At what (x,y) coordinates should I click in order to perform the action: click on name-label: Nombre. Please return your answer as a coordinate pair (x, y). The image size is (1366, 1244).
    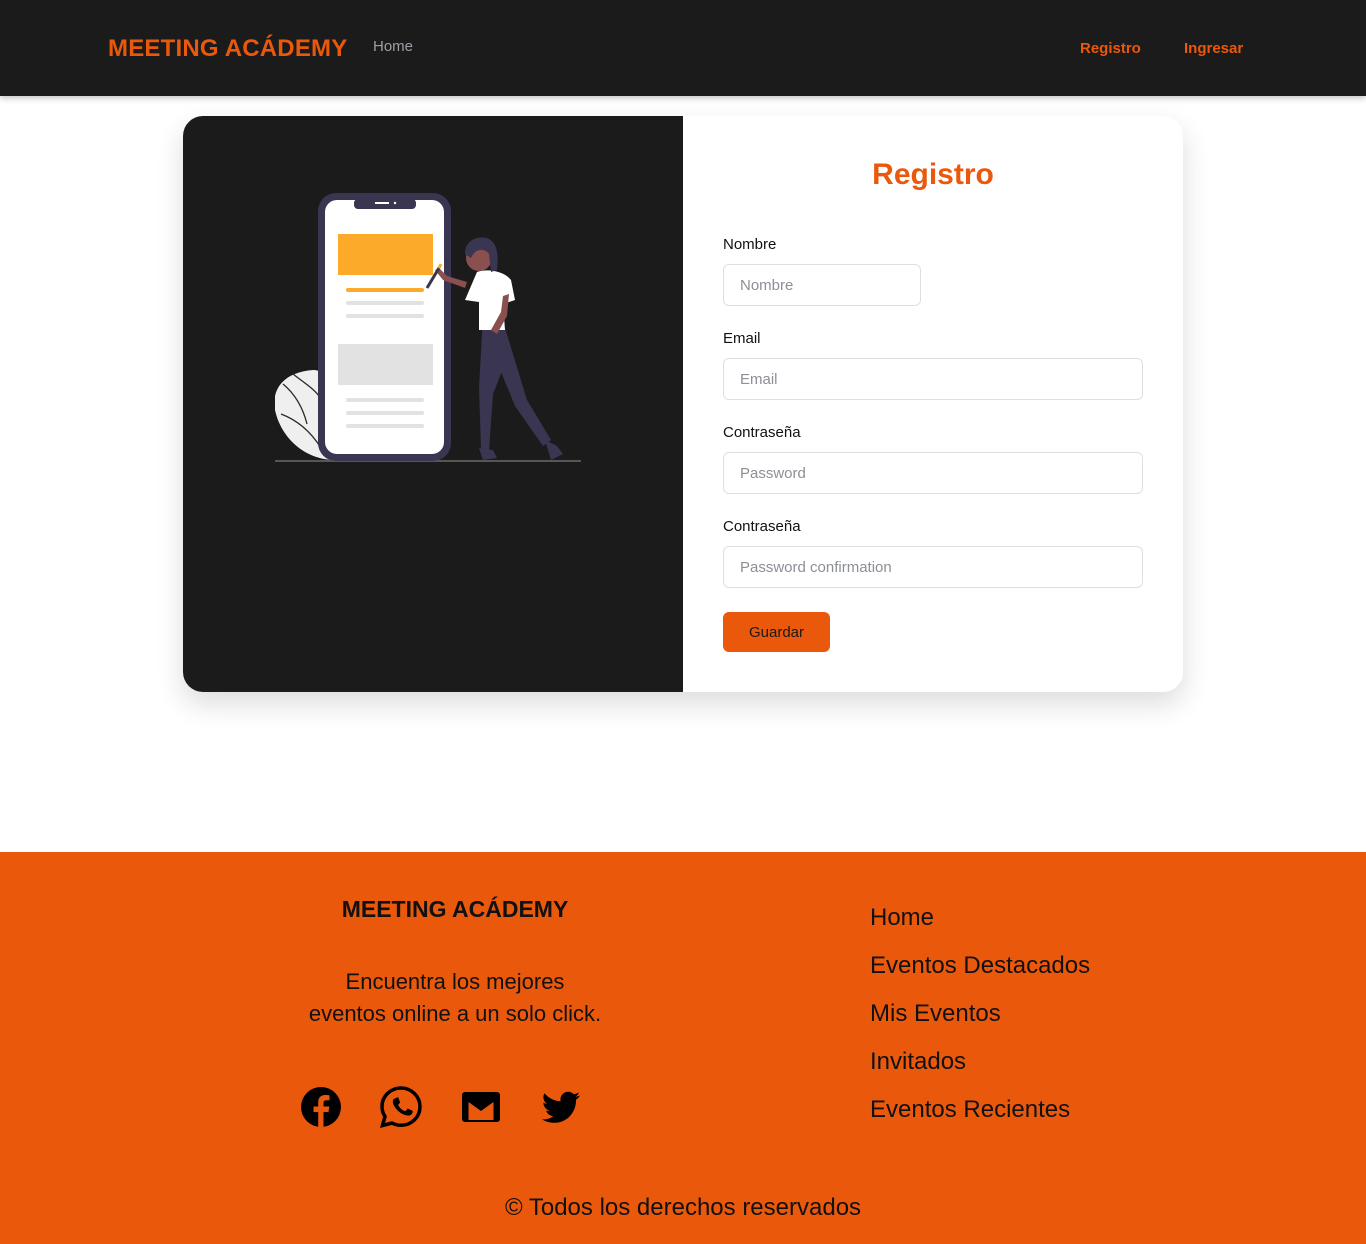
    Looking at the image, I should click on (750, 244).